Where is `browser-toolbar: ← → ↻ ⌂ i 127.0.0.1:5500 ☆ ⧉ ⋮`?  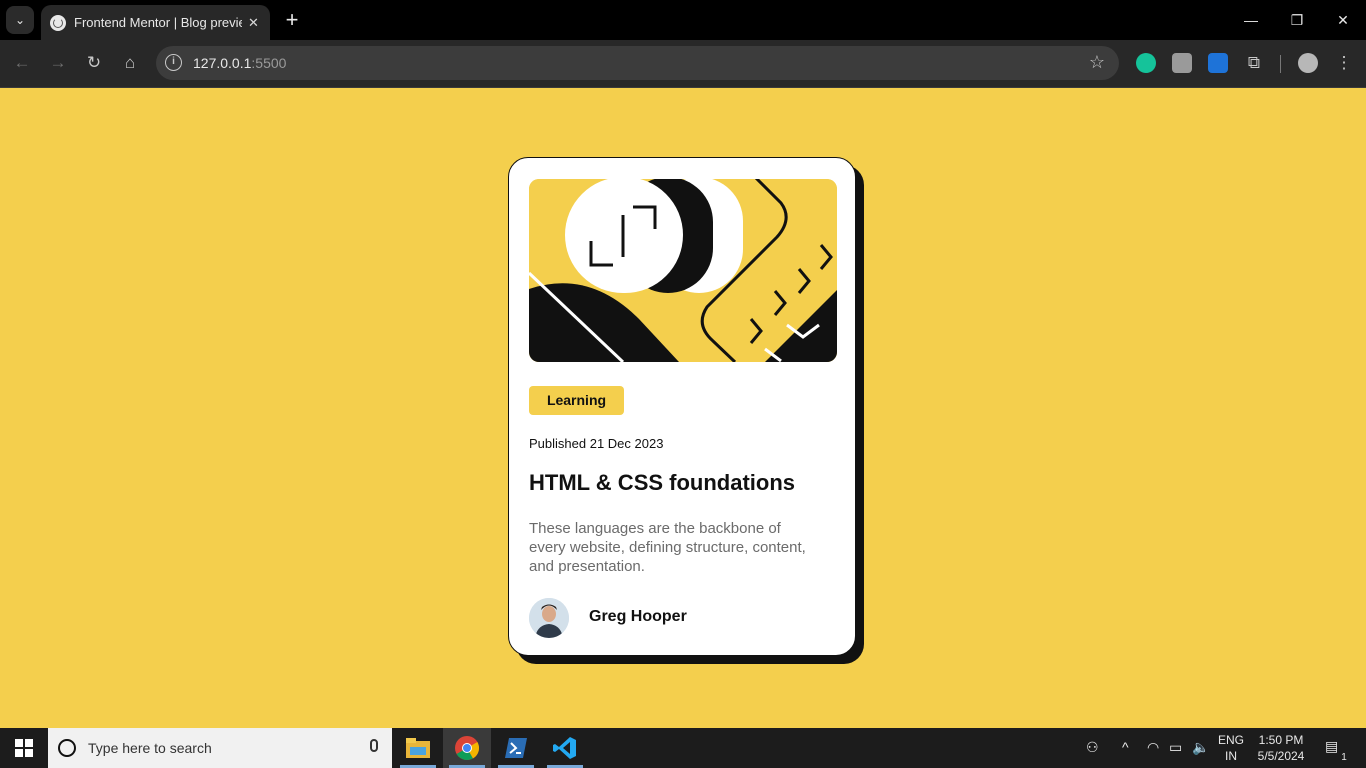
browser-toolbar: ← → ↻ ⌂ i 127.0.0.1:5500 ☆ ⧉ ⋮ is located at coordinates (683, 64).